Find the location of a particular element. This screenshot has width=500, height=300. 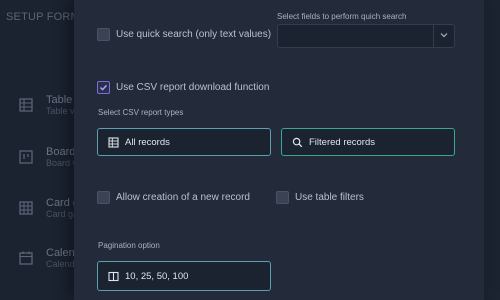

pagination-select: 10, 25, 50, 100 is located at coordinates (184, 276).